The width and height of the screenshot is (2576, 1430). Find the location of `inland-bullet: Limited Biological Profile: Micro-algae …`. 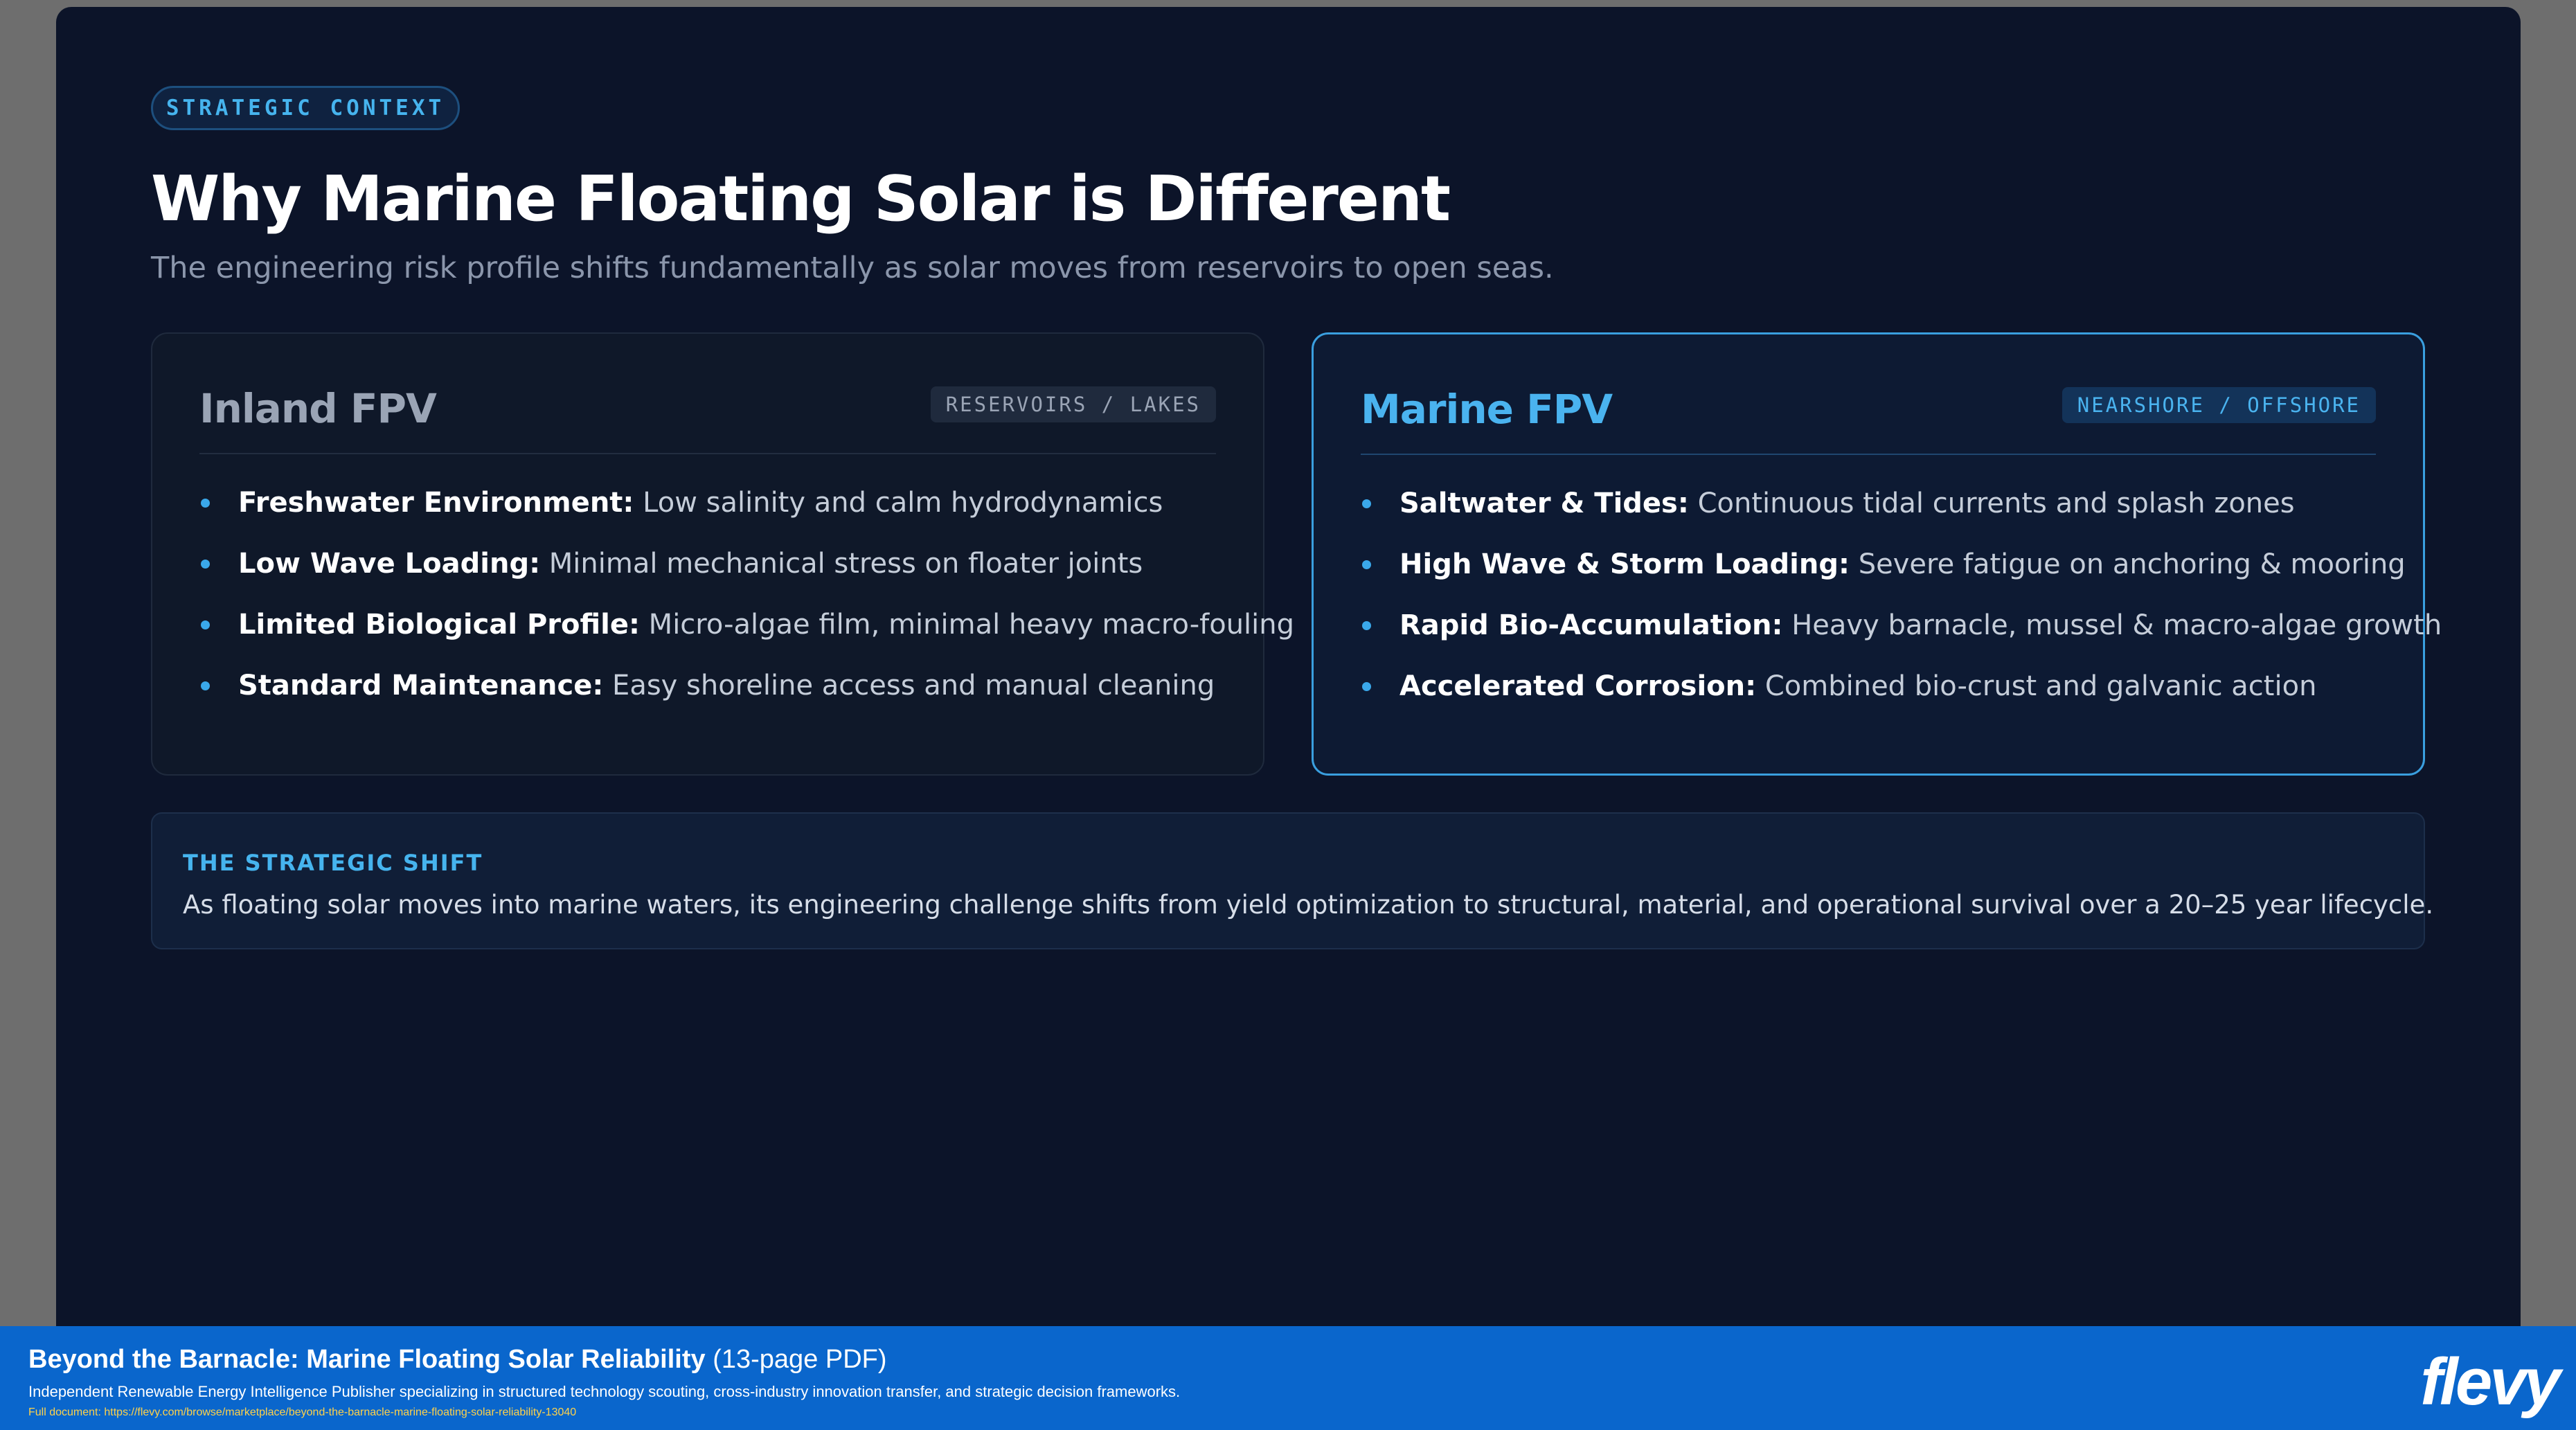

inland-bullet: Limited Biological Profile: Micro-algae … is located at coordinates (746, 624).